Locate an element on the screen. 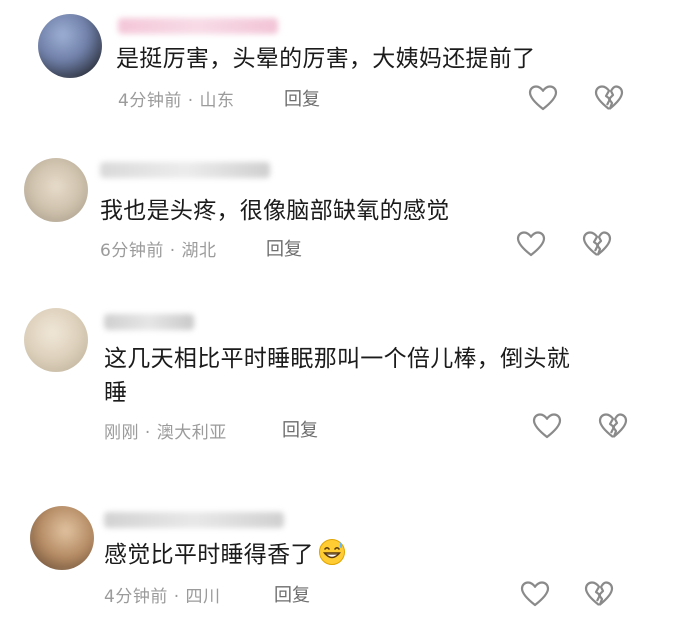 The image size is (678, 624). comment-text: 是挺厉害，头晕的厉害，大姨妈还提前了 is located at coordinates (326, 59).